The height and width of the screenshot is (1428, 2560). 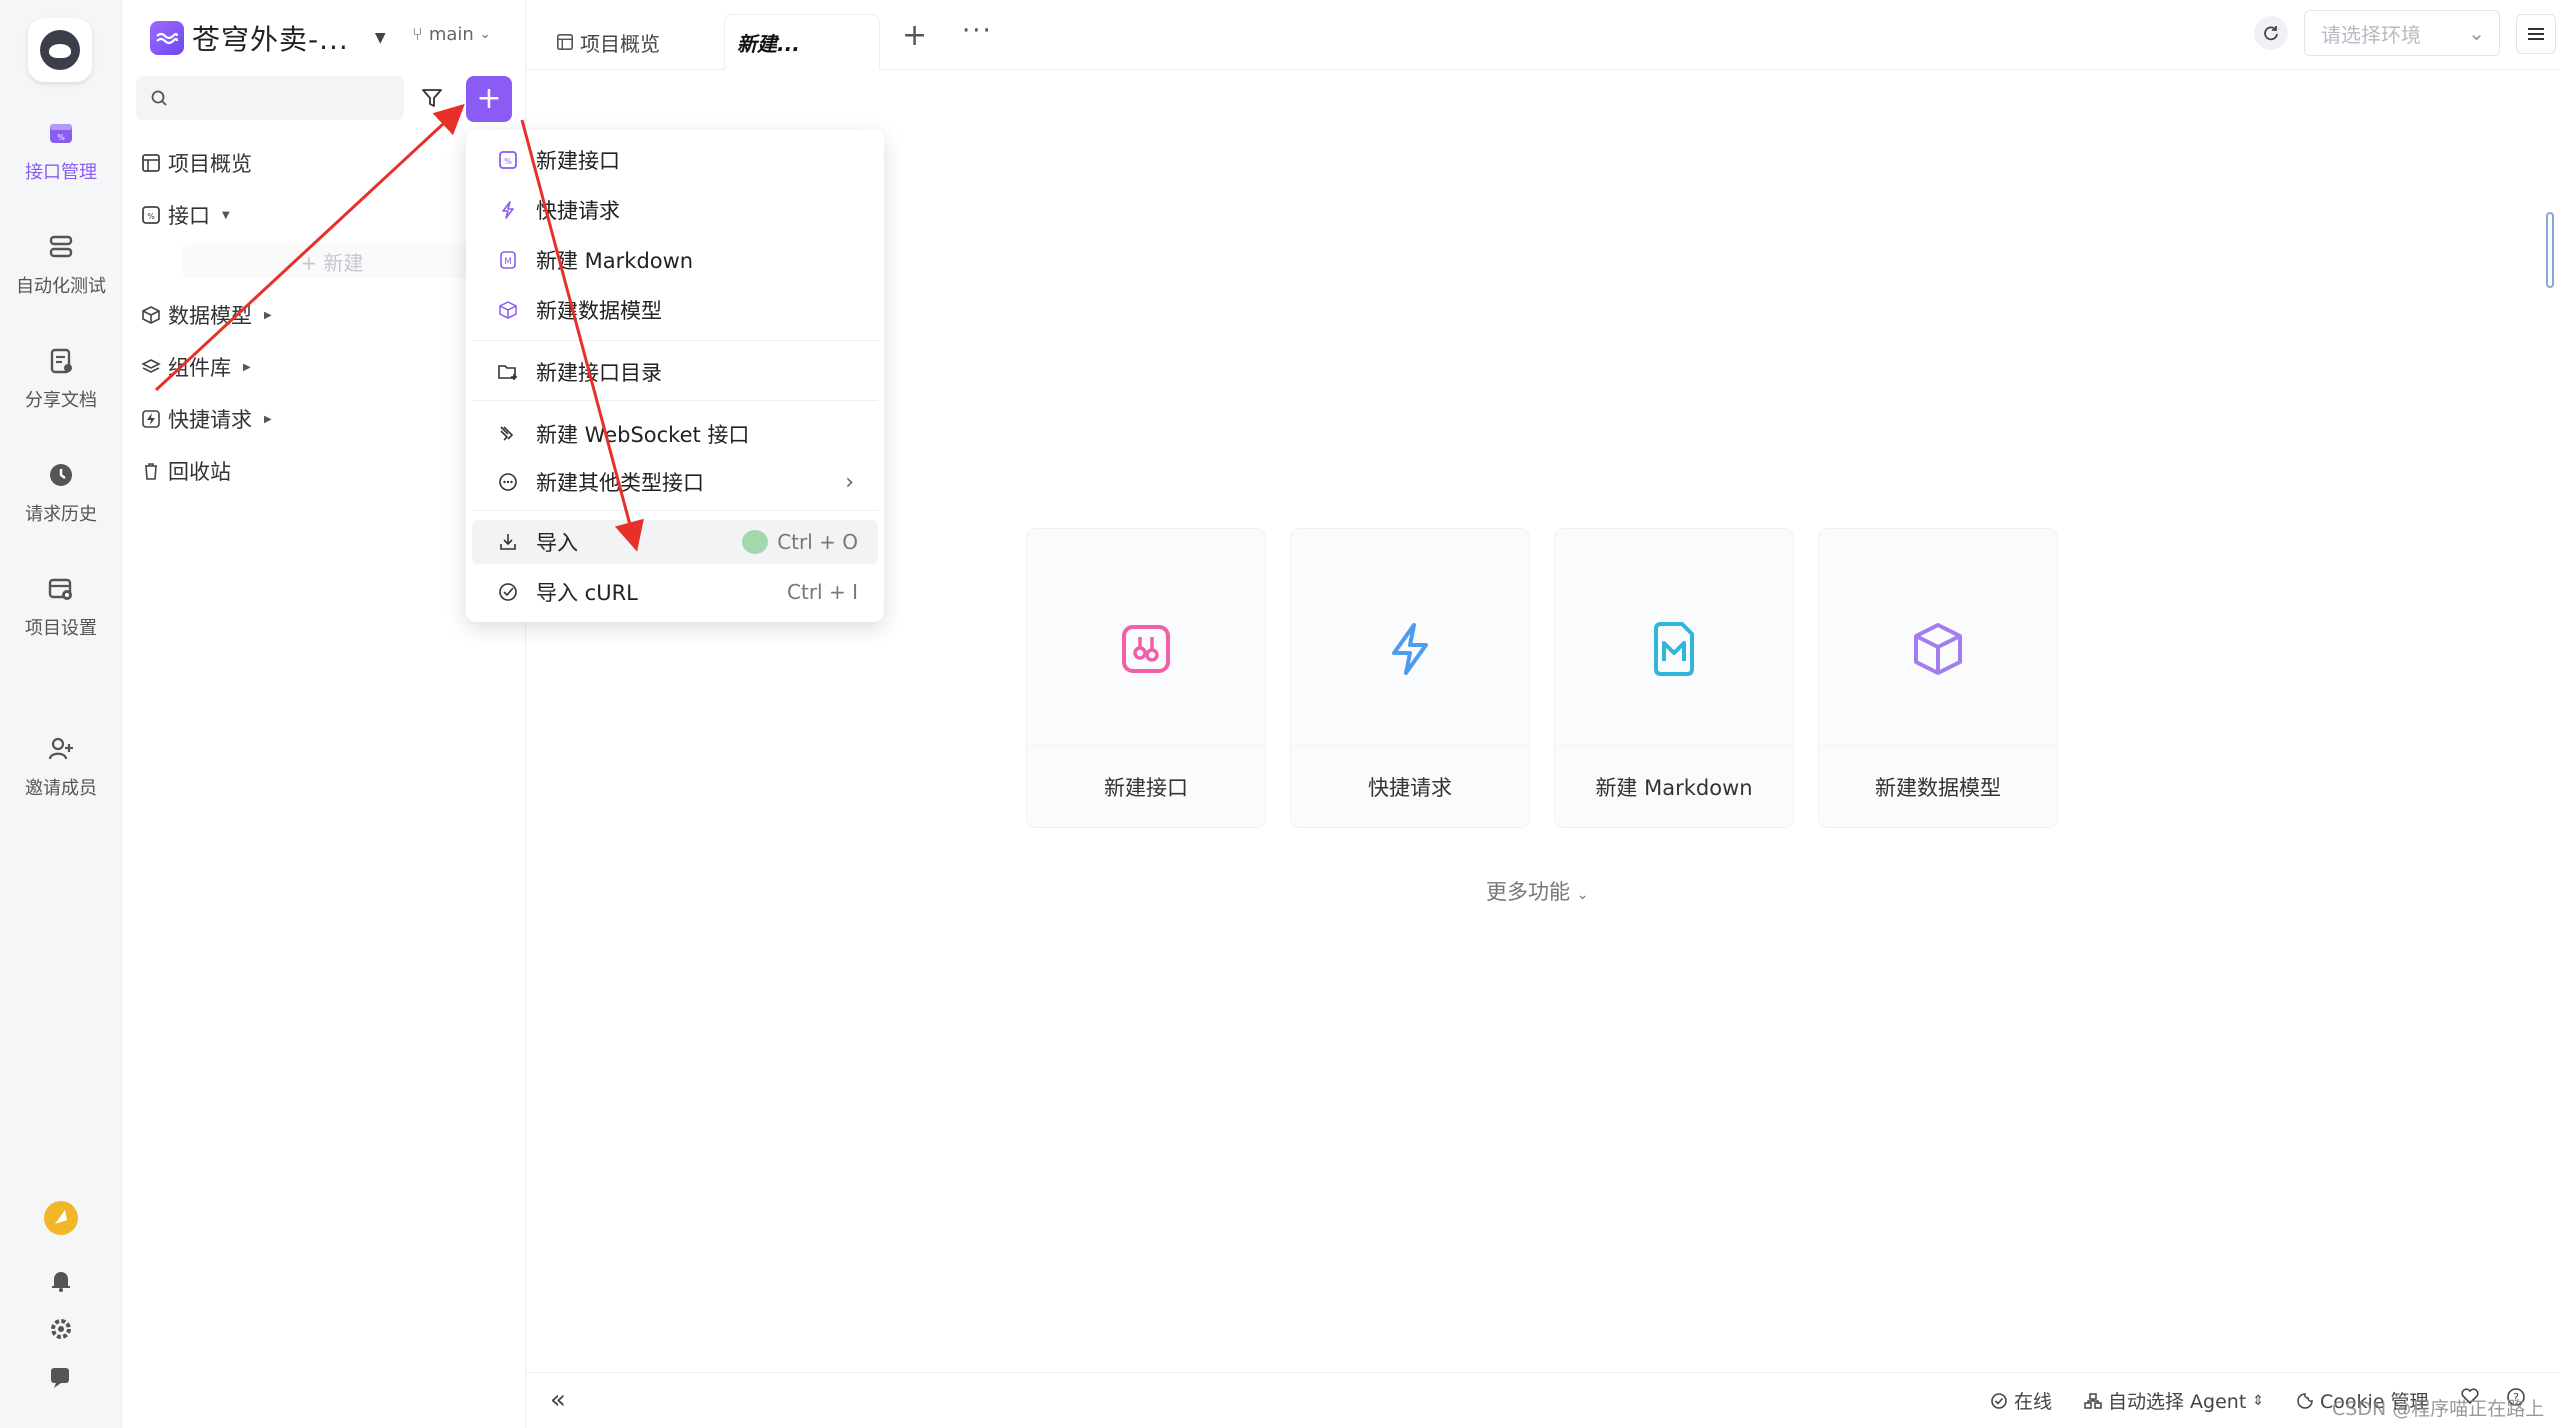 I want to click on tree-item-data-model: 数据模型 ▶, so click(x=206, y=315).